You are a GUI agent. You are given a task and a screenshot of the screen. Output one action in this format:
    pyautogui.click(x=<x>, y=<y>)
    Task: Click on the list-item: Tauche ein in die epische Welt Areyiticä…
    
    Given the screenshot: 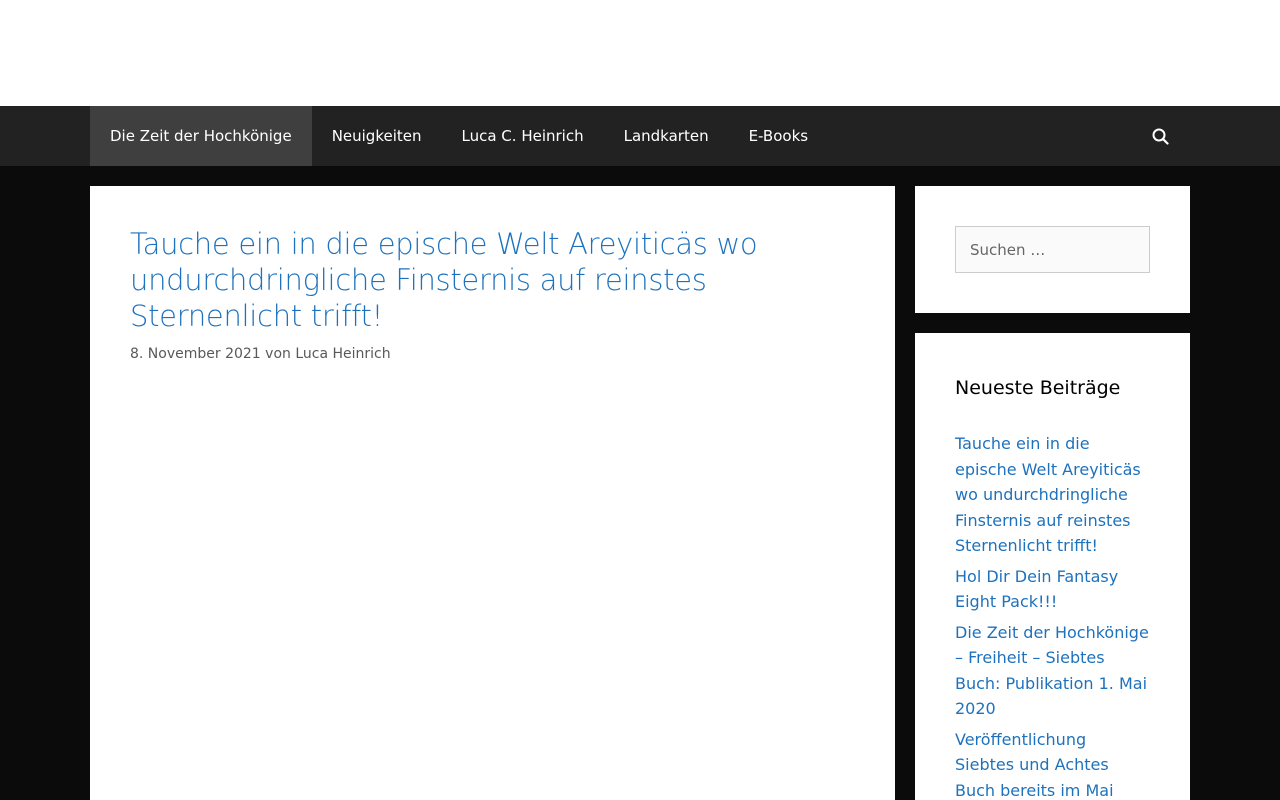 What is the action you would take?
    pyautogui.click(x=1052, y=495)
    